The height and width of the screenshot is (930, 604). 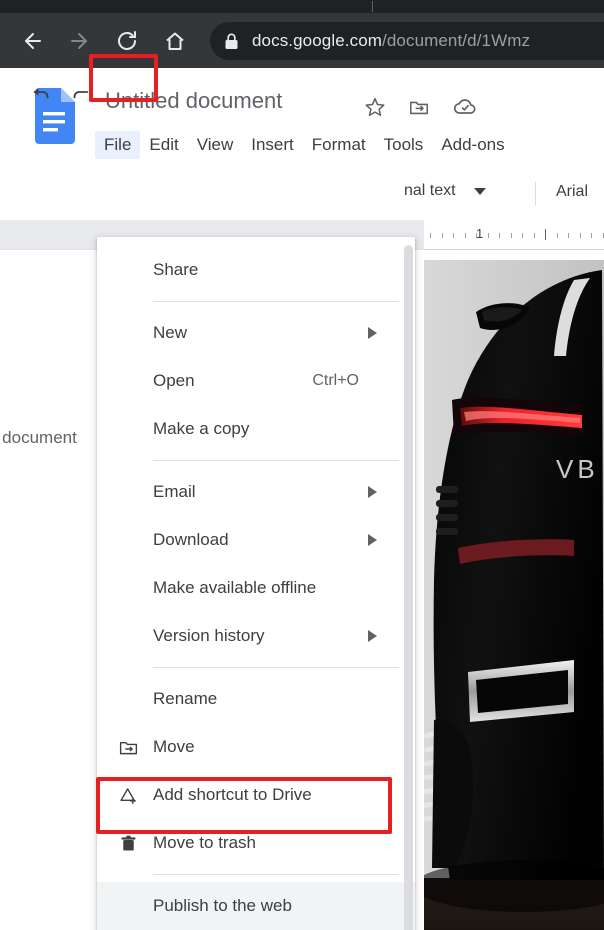 I want to click on ruler-number: 1, so click(x=480, y=233).